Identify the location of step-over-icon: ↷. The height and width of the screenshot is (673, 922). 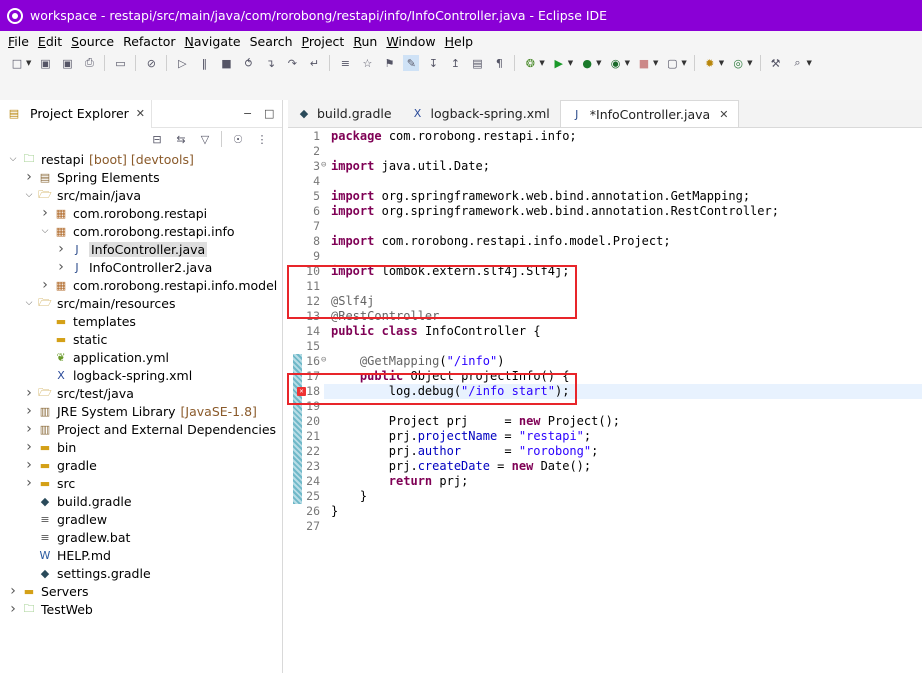
(292, 63).